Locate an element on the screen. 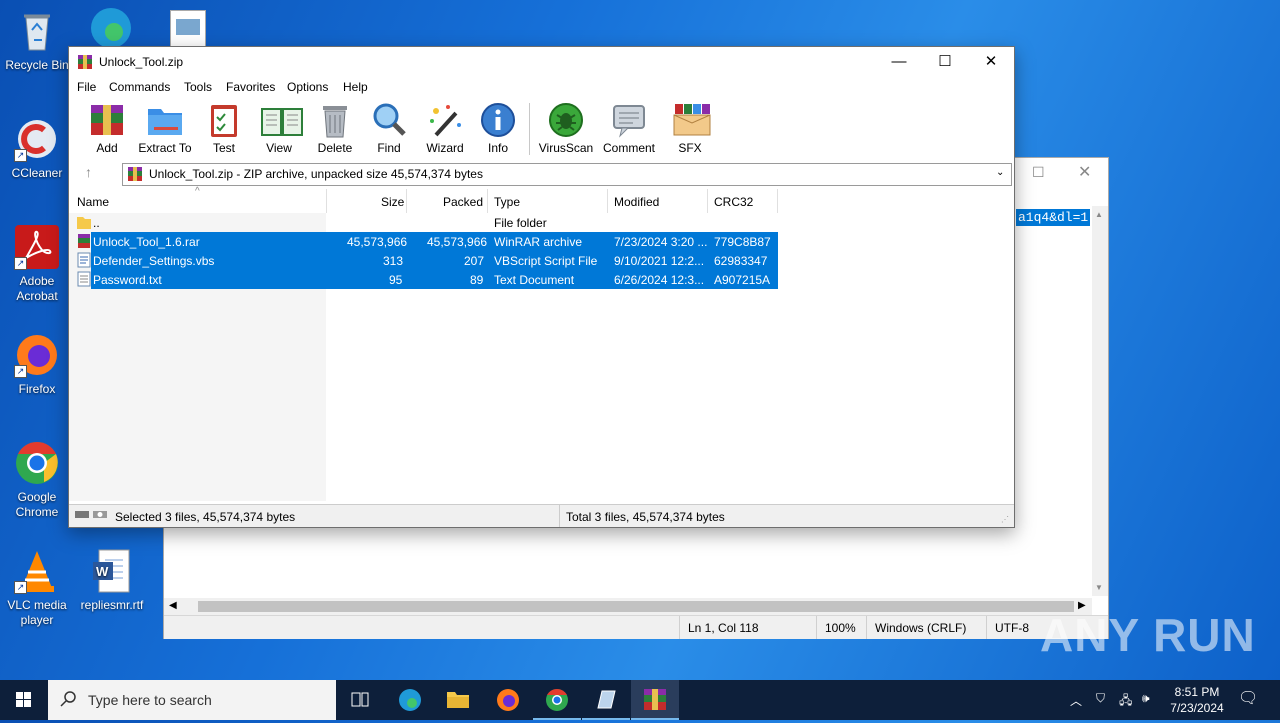 Image resolution: width=1280 pixels, height=723 pixels. sfx-button: SFX is located at coordinates (690, 128).